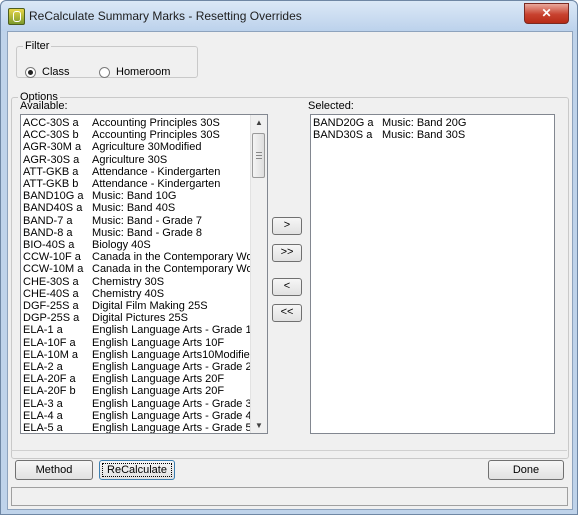  I want to click on available-item-name: English Language Arts - Grade 2, so click(172, 367).